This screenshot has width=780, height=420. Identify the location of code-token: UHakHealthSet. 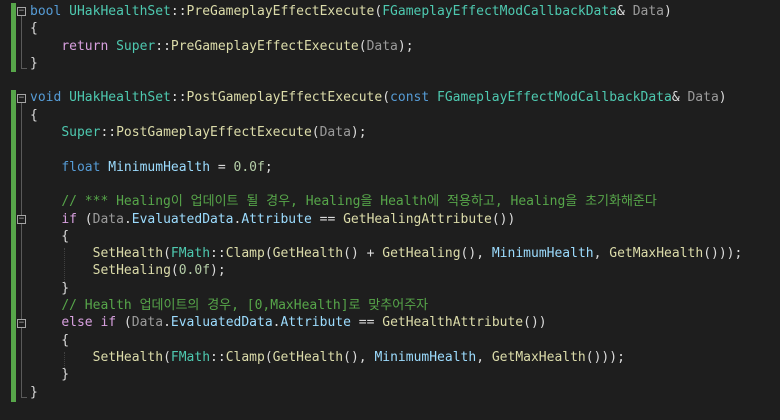
(120, 98).